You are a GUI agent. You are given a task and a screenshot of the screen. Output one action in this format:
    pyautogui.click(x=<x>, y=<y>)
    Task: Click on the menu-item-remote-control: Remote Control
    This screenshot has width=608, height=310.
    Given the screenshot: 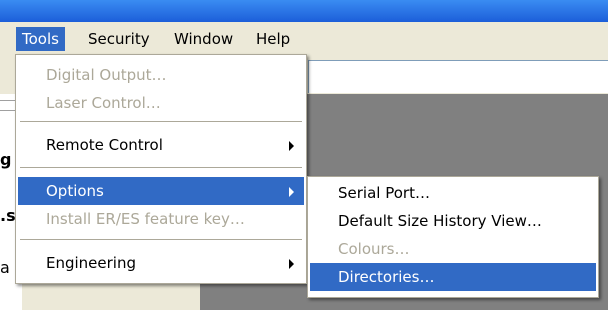 What is the action you would take?
    pyautogui.click(x=161, y=145)
    